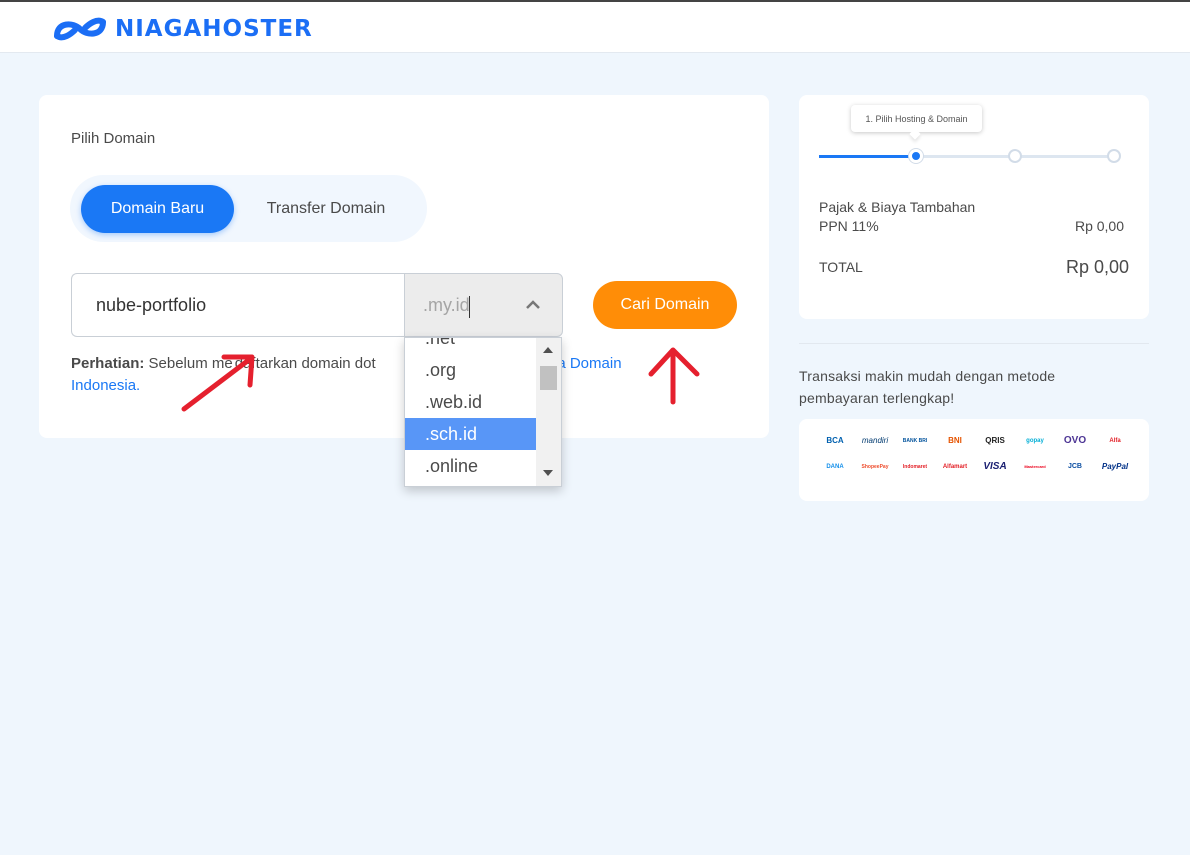 Image resolution: width=1190 pixels, height=855 pixels. Describe the element at coordinates (665, 305) in the screenshot. I see `search-domain-button: Cari Domain` at that location.